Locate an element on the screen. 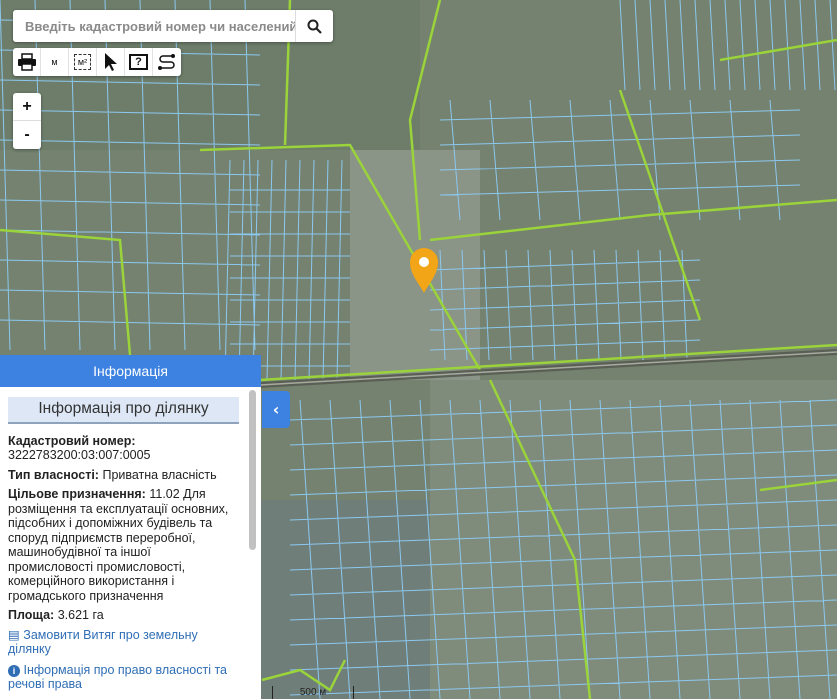  info-panel-title: Інформація is located at coordinates (130, 371).